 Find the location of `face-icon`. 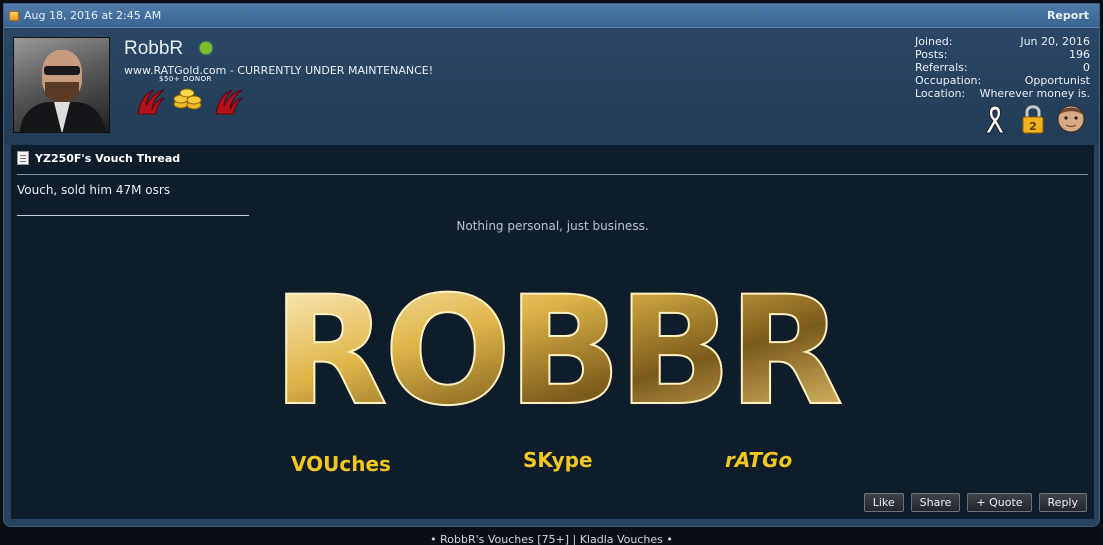

face-icon is located at coordinates (1071, 119).